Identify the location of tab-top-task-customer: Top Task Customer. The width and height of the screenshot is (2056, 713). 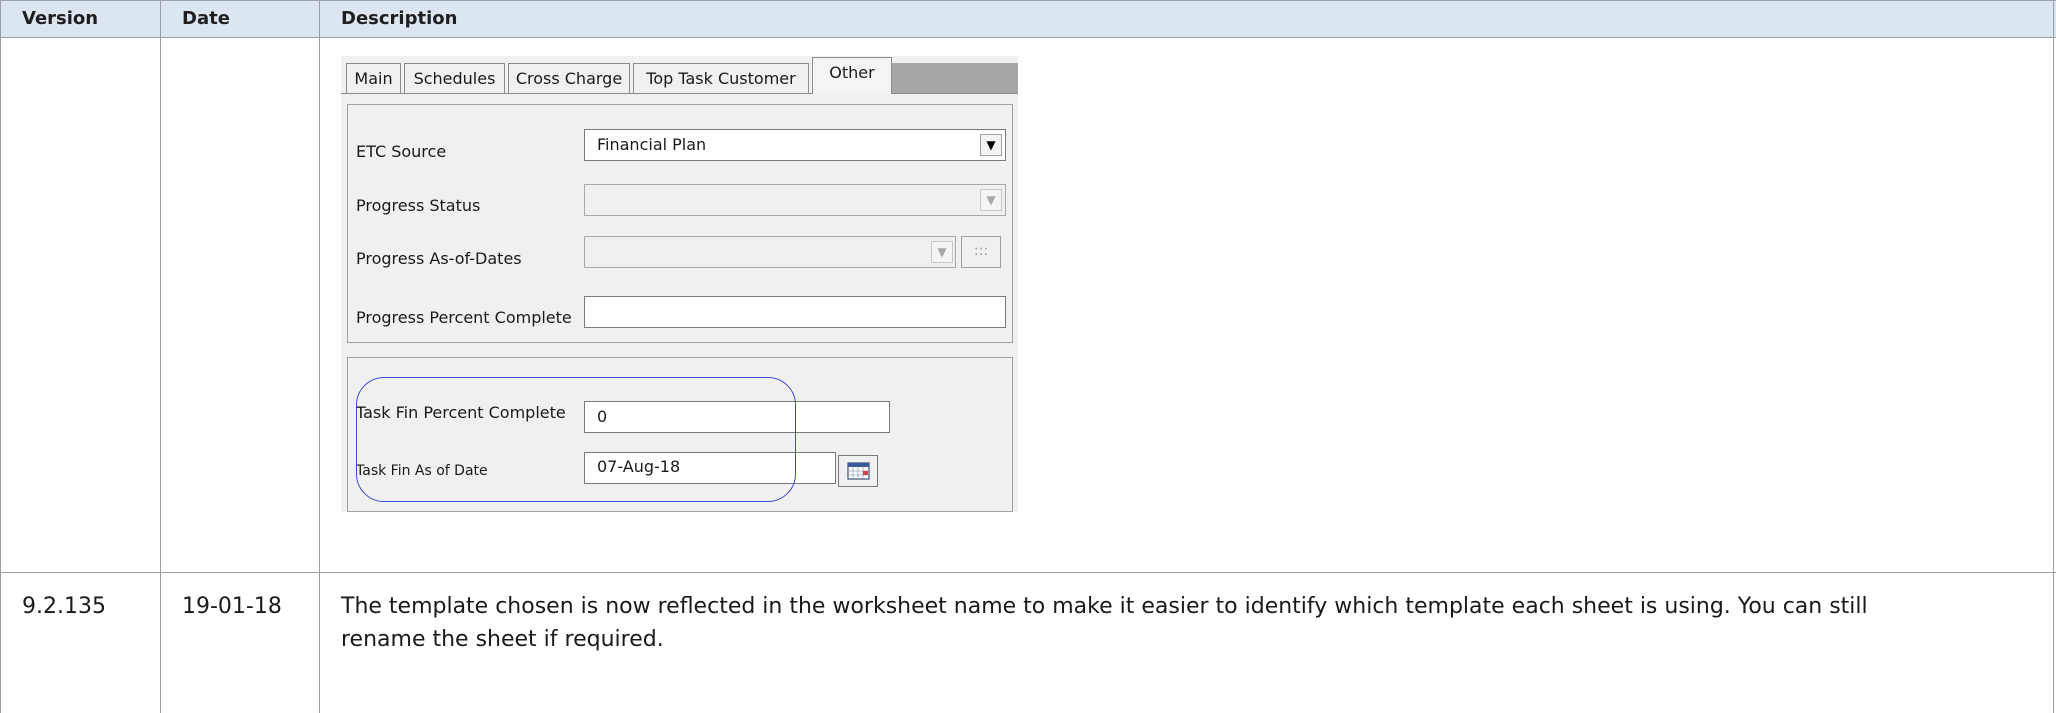
(721, 78).